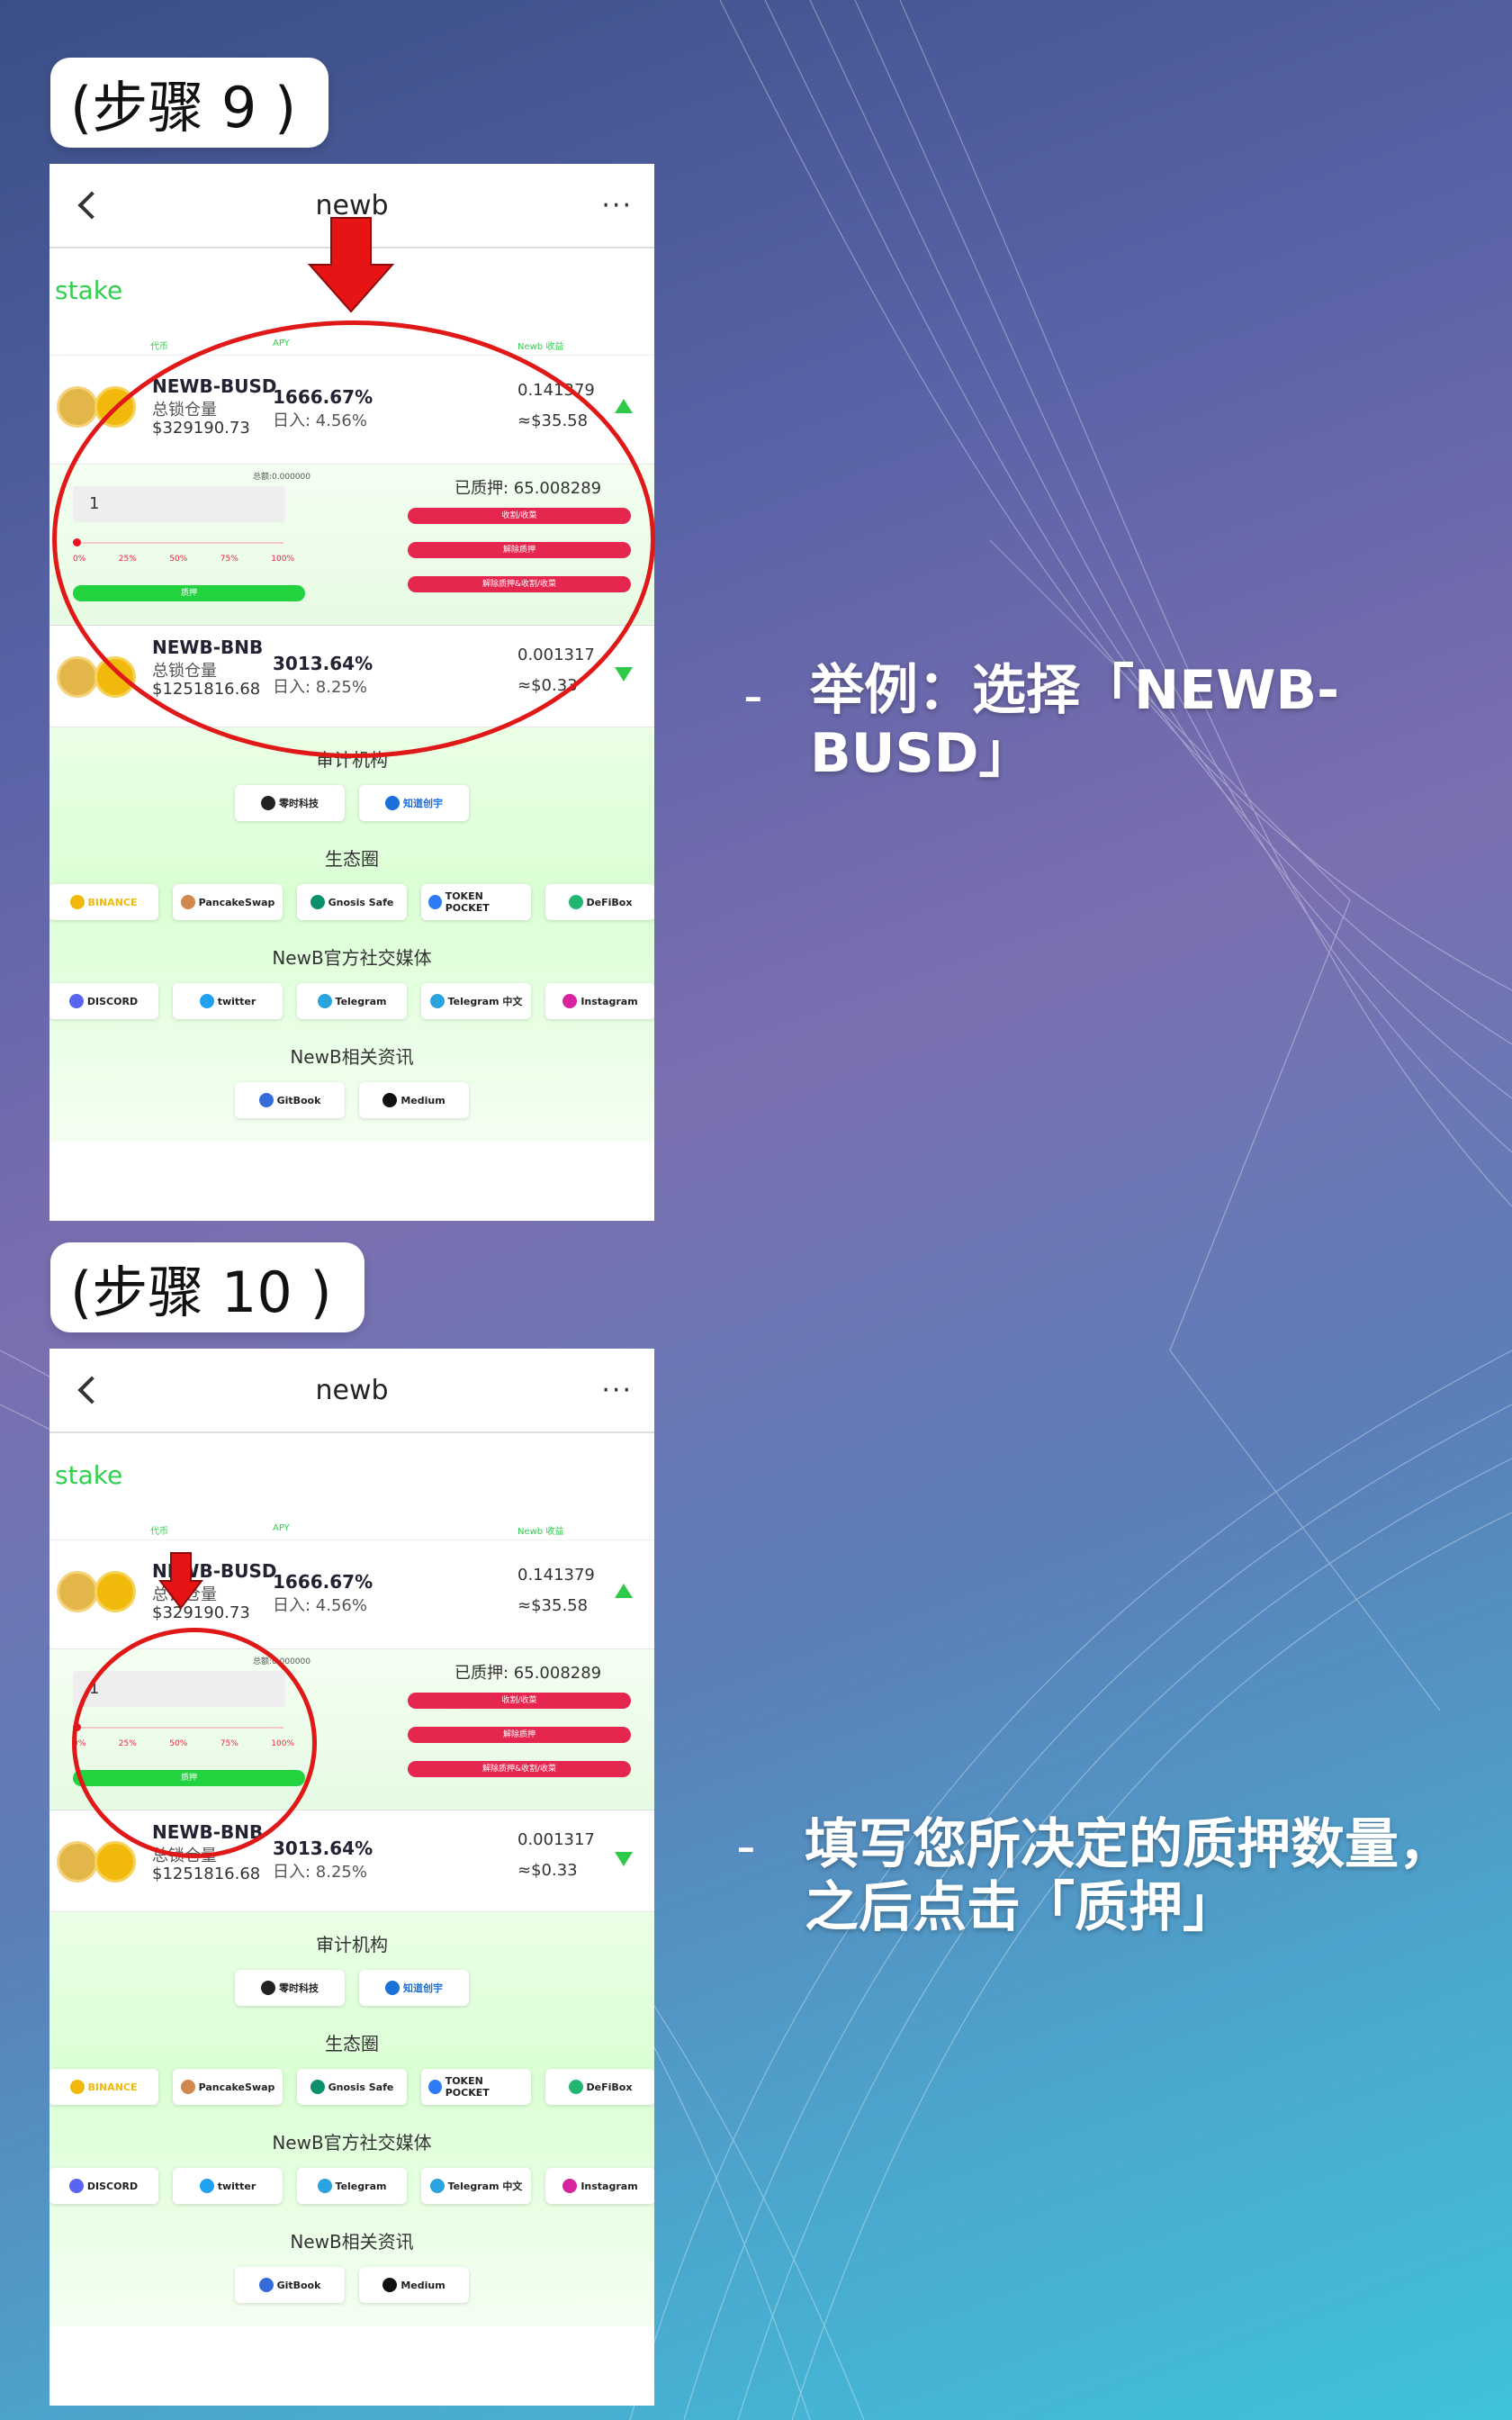  Describe the element at coordinates (556, 1575) in the screenshot. I see `earn-value: 0.141379` at that location.